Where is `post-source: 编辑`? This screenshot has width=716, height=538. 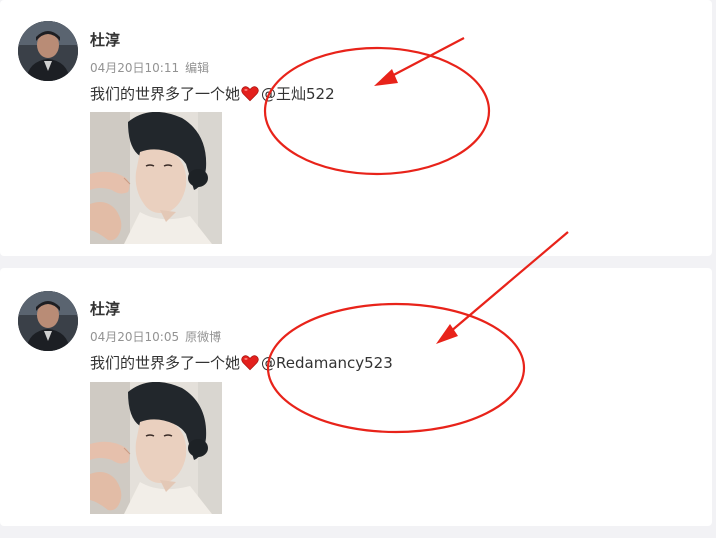
post-source: 编辑 is located at coordinates (197, 68).